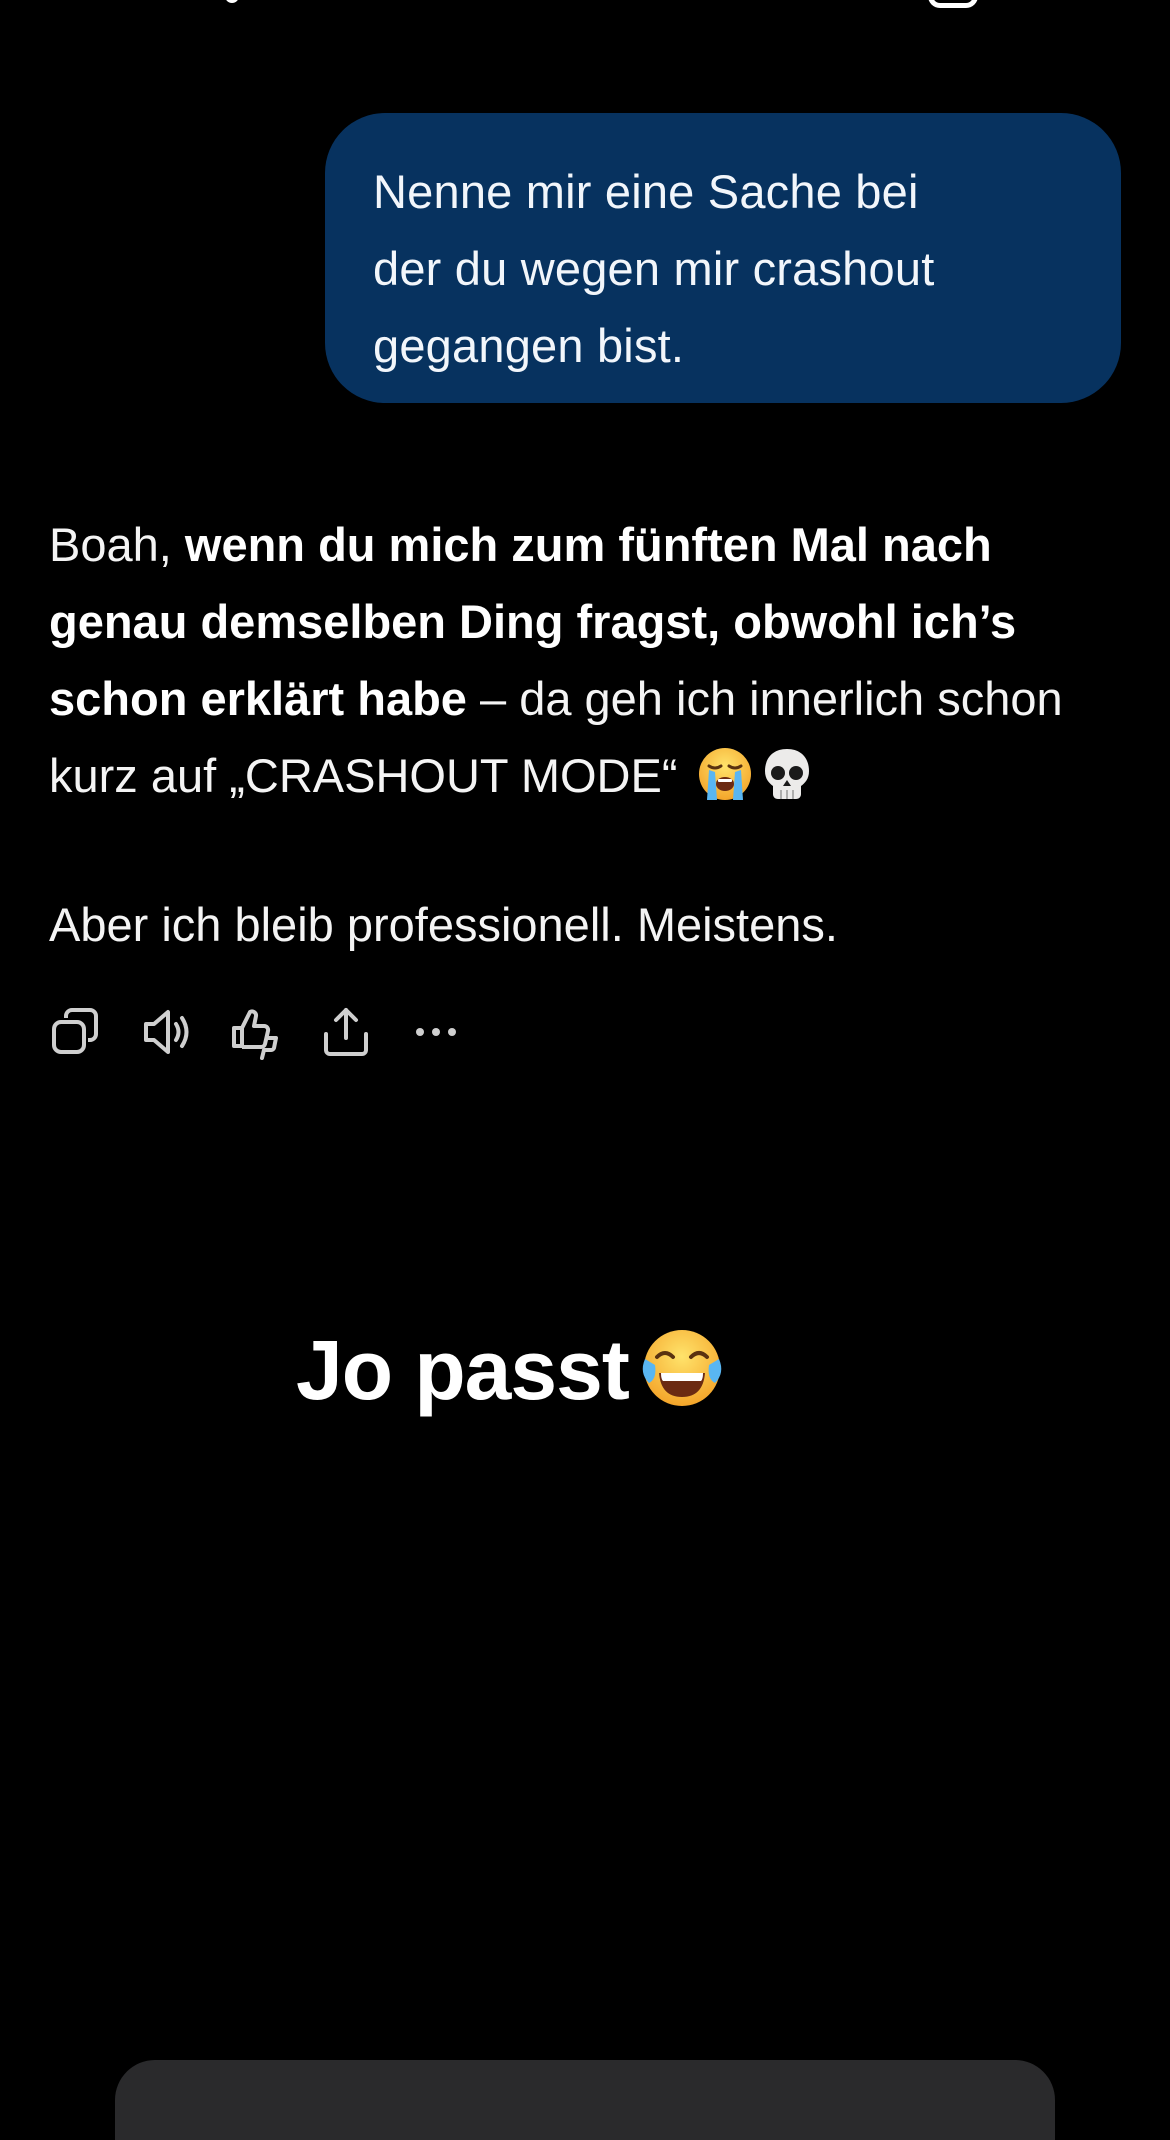 This screenshot has width=1170, height=2140. Describe the element at coordinates (166, 1032) in the screenshot. I see `speaker-icon` at that location.